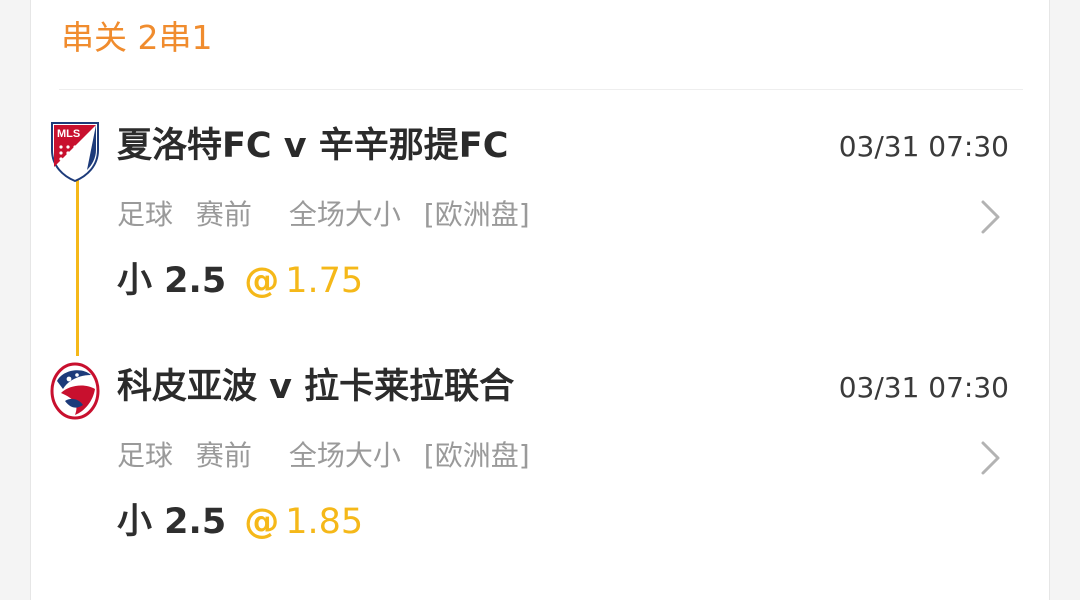 This screenshot has width=1080, height=600. Describe the element at coordinates (313, 146) in the screenshot. I see `match-title: 夏洛特FC v 辛辛那提FC` at that location.